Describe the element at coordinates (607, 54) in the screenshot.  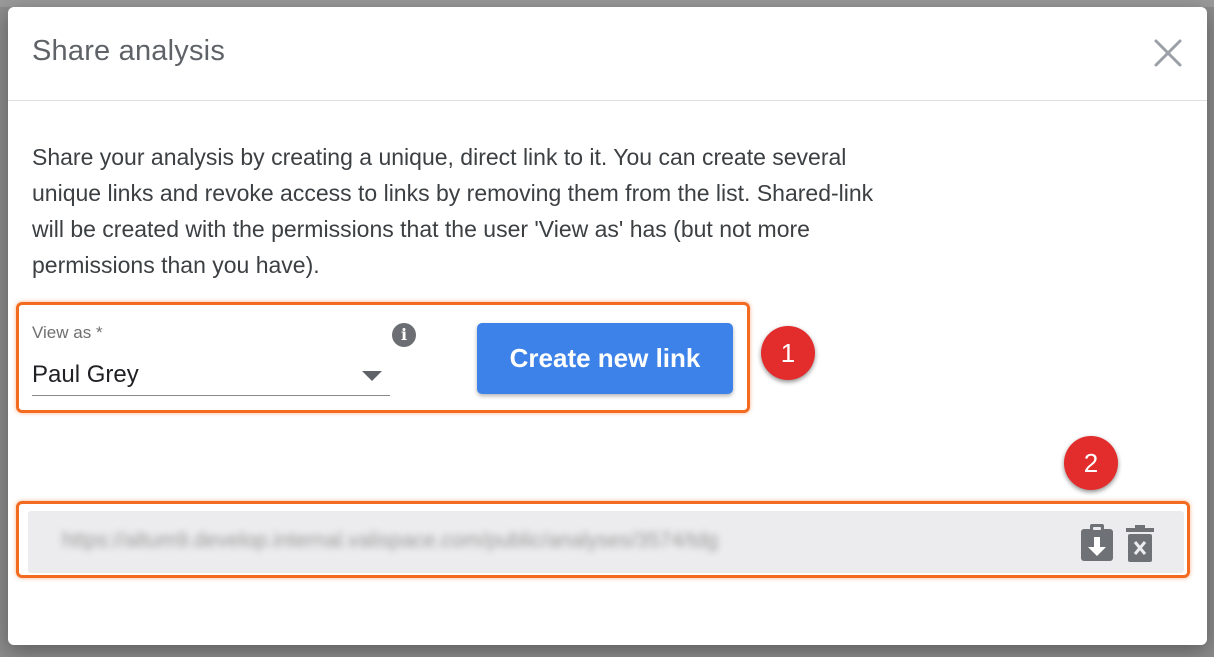
I see `dialog-header: Share analysis` at that location.